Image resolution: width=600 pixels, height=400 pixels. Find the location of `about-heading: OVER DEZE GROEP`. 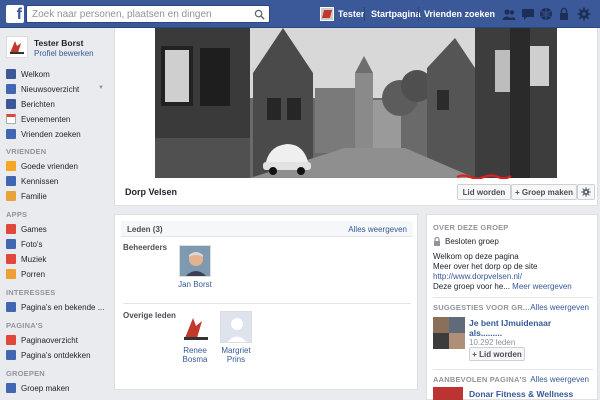

about-heading: OVER DEZE GROEP is located at coordinates (471, 227).